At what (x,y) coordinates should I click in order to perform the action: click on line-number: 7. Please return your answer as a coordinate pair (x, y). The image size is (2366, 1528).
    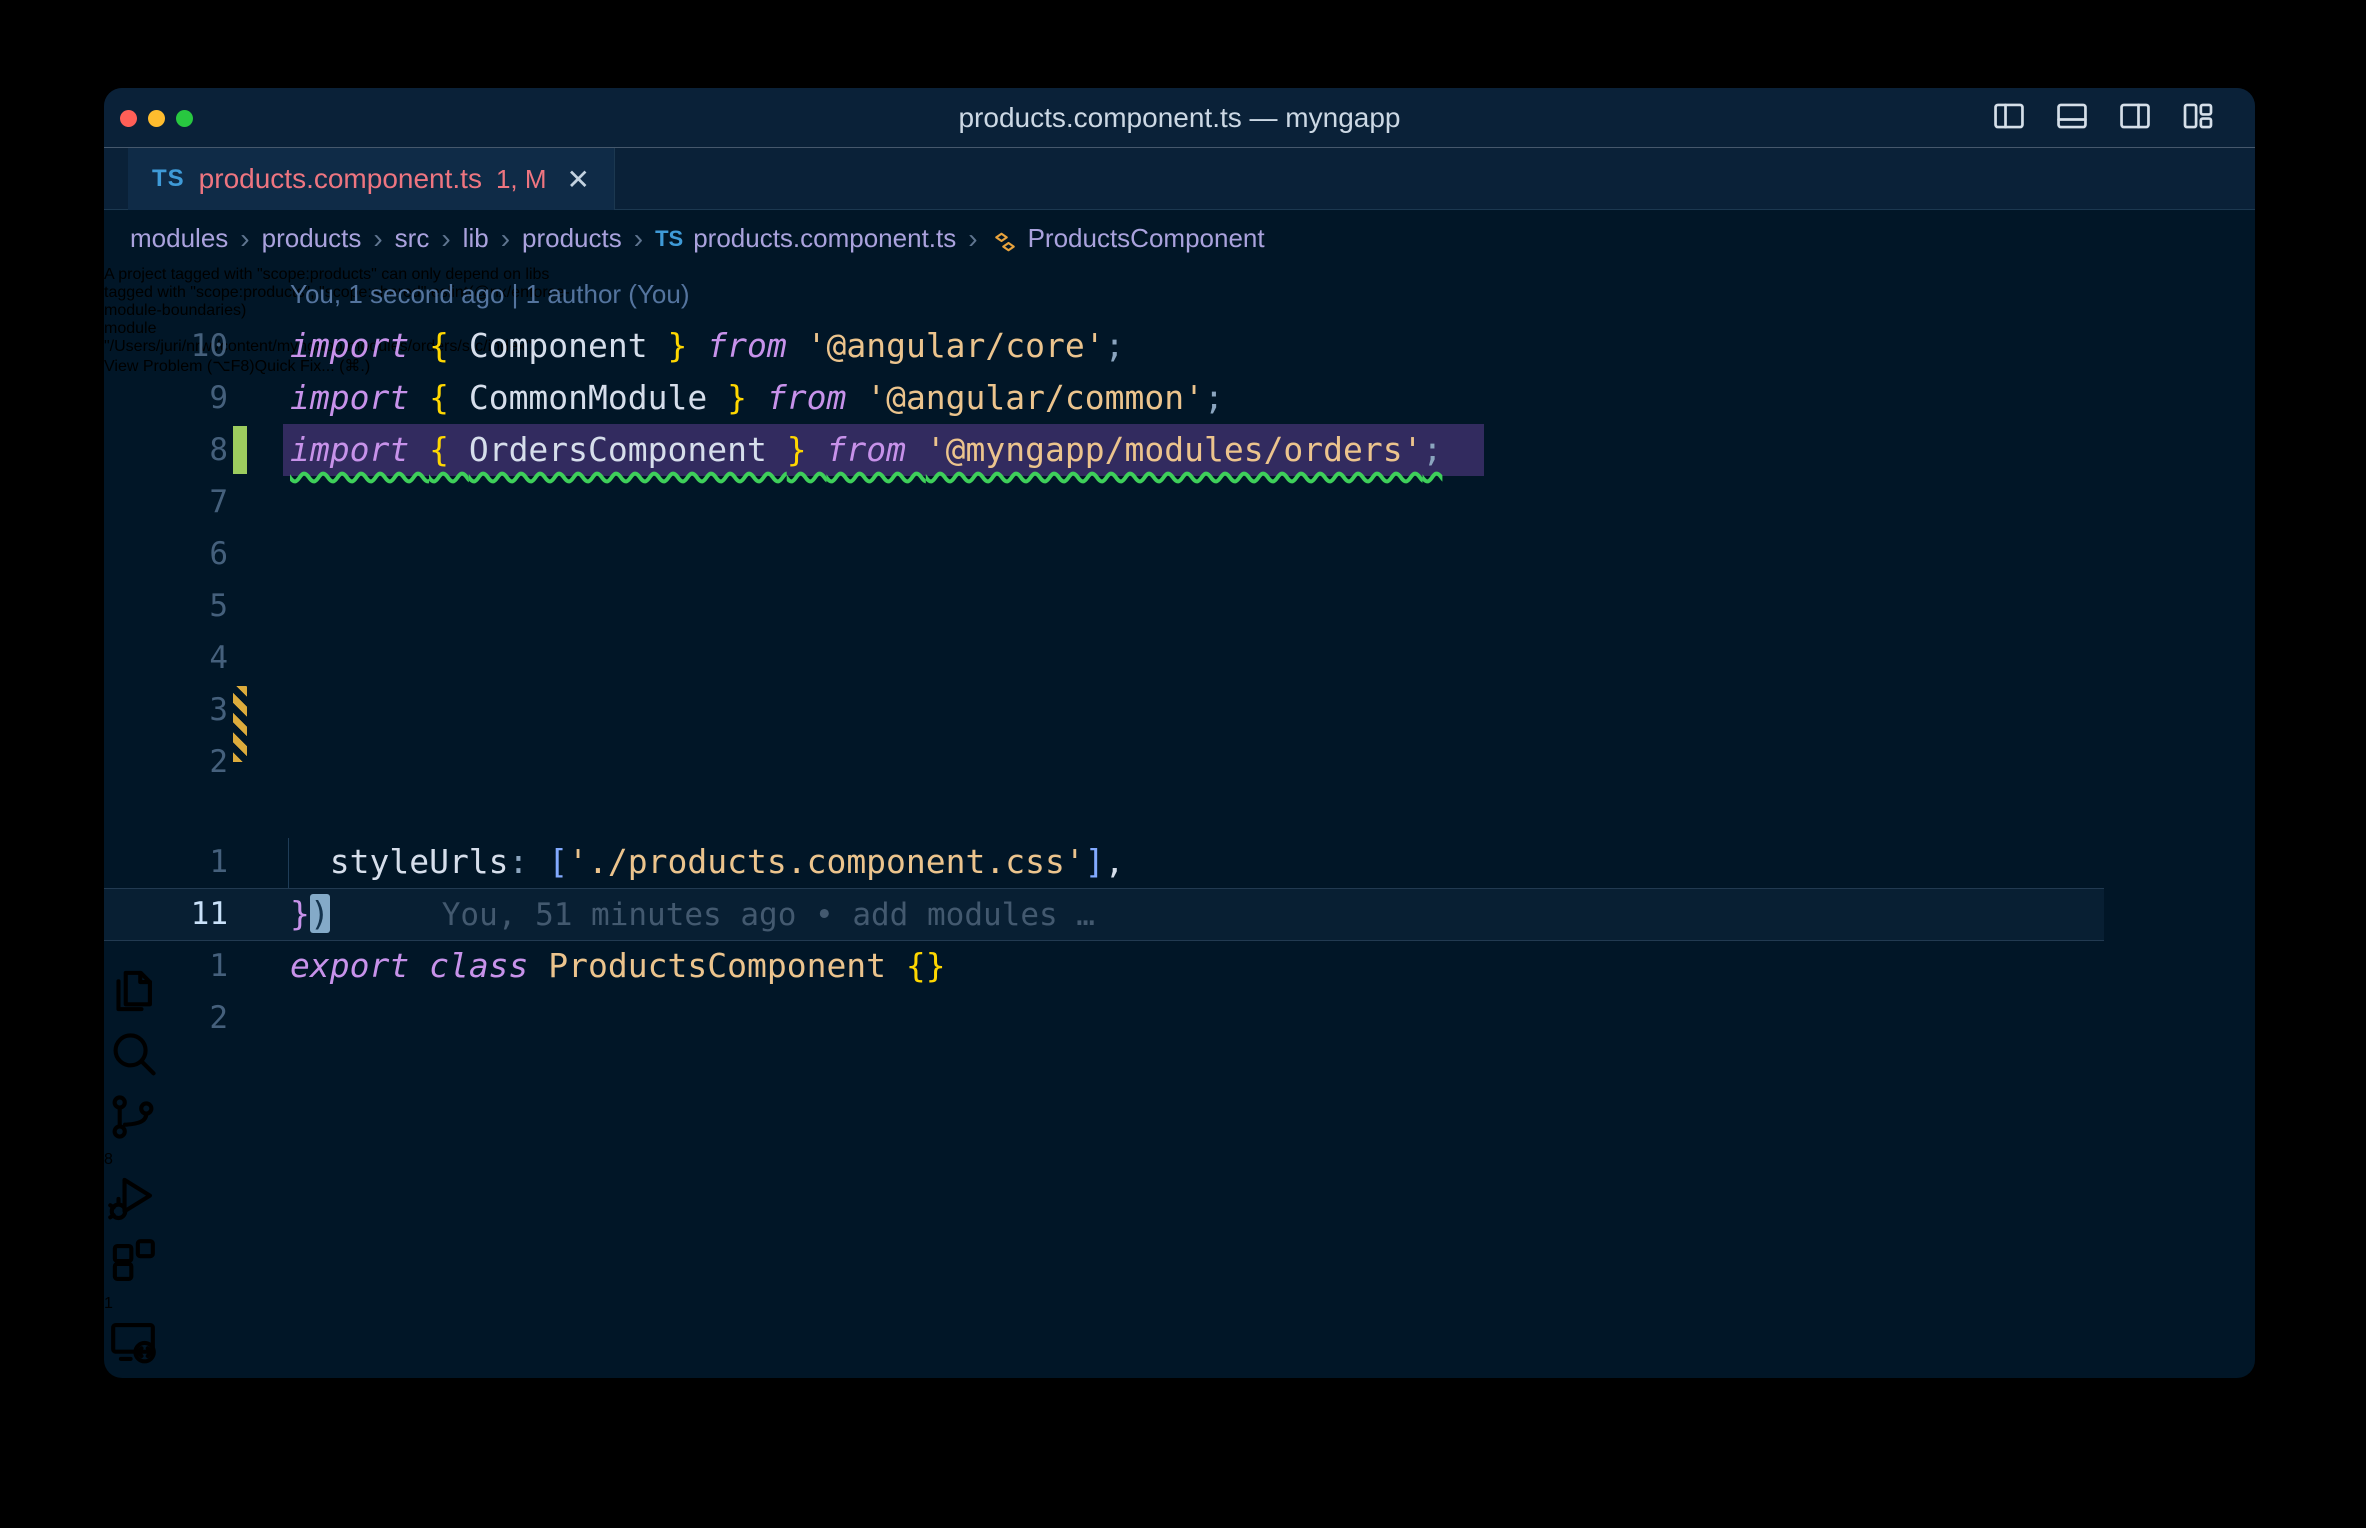
    Looking at the image, I should click on (218, 502).